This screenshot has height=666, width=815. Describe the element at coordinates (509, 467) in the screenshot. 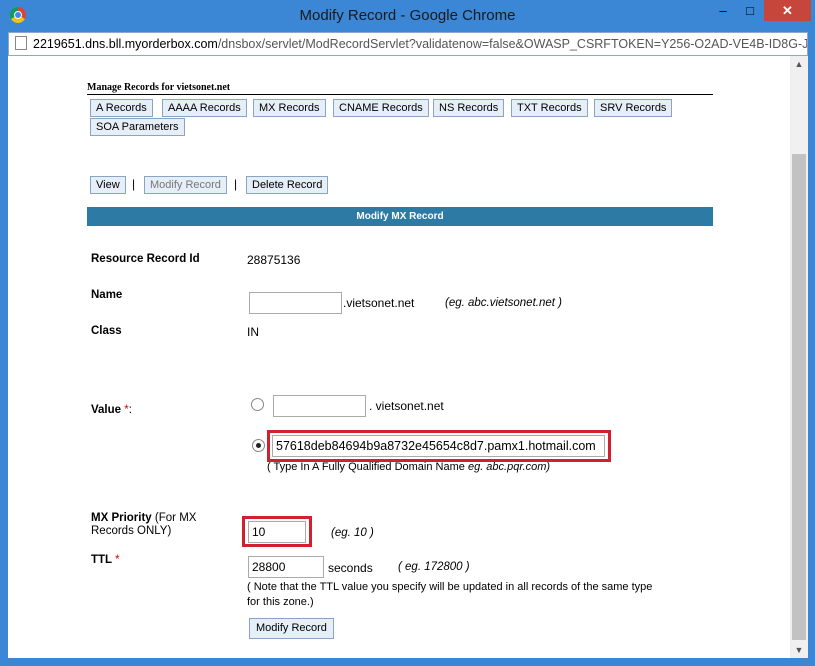

I see `value-hint-example: eg. abc.pqr.com)` at that location.